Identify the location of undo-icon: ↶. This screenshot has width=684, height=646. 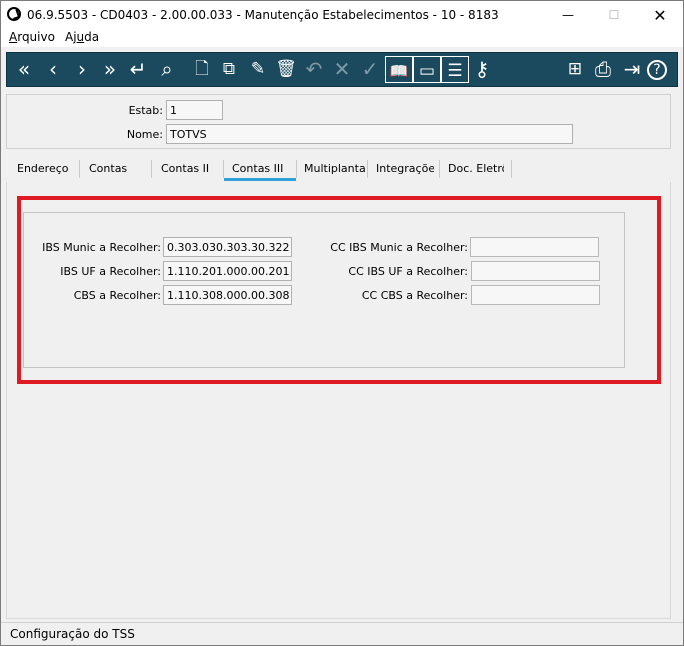
(314, 69).